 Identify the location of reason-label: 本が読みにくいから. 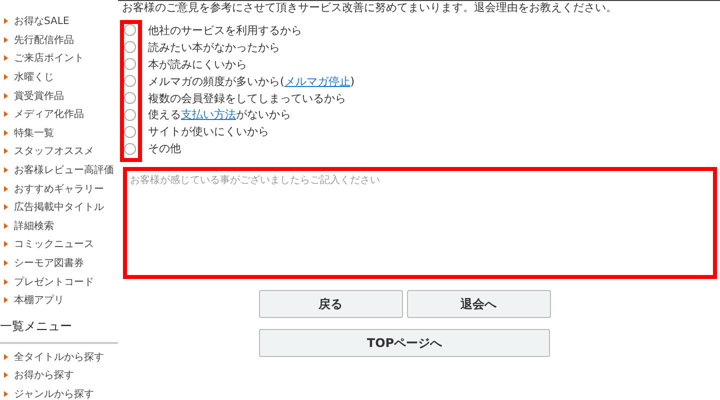
(197, 64).